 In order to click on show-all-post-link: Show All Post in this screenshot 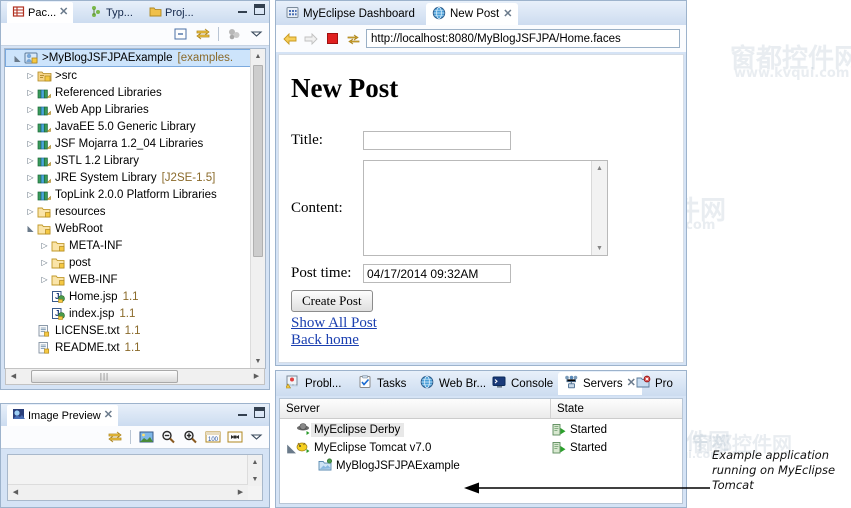, I will do `click(487, 323)`.